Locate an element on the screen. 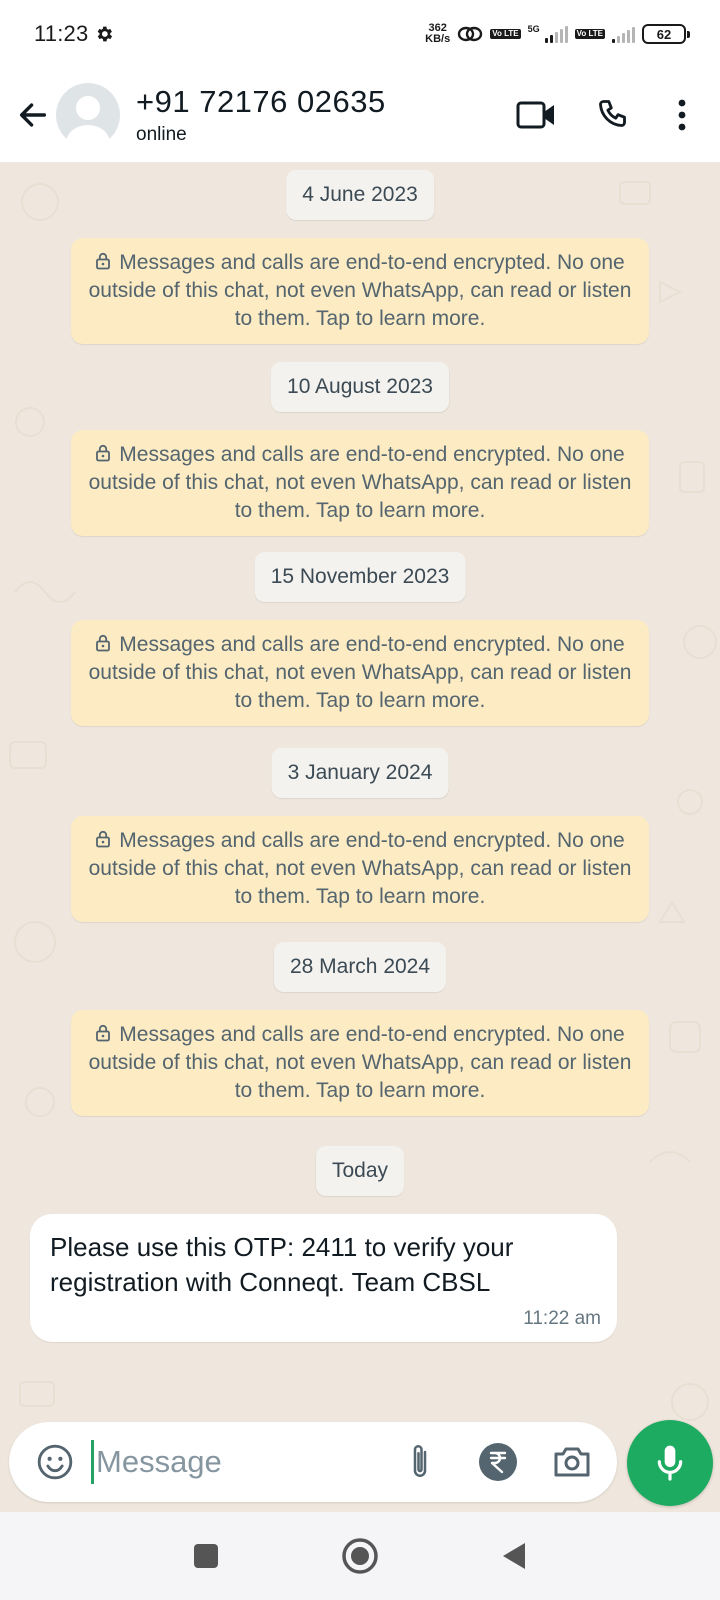 Image resolution: width=720 pixels, height=1600 pixels. contact-name: +91 72176 02635 is located at coordinates (261, 101).